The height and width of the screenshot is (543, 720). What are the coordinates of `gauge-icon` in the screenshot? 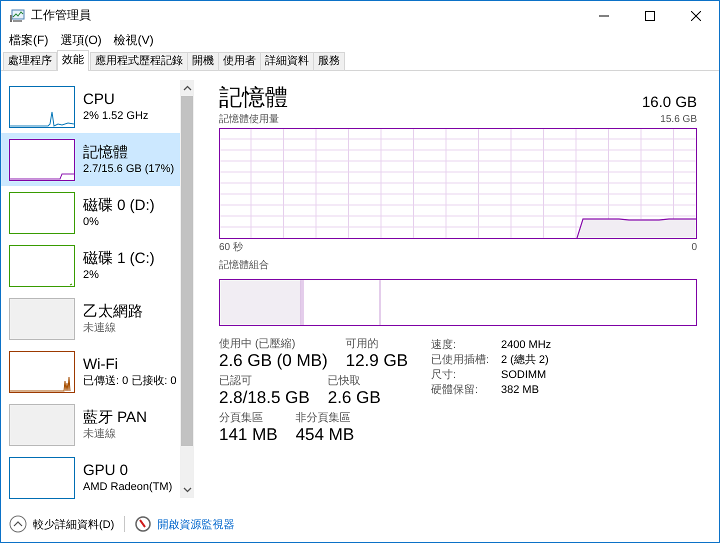 It's located at (143, 524).